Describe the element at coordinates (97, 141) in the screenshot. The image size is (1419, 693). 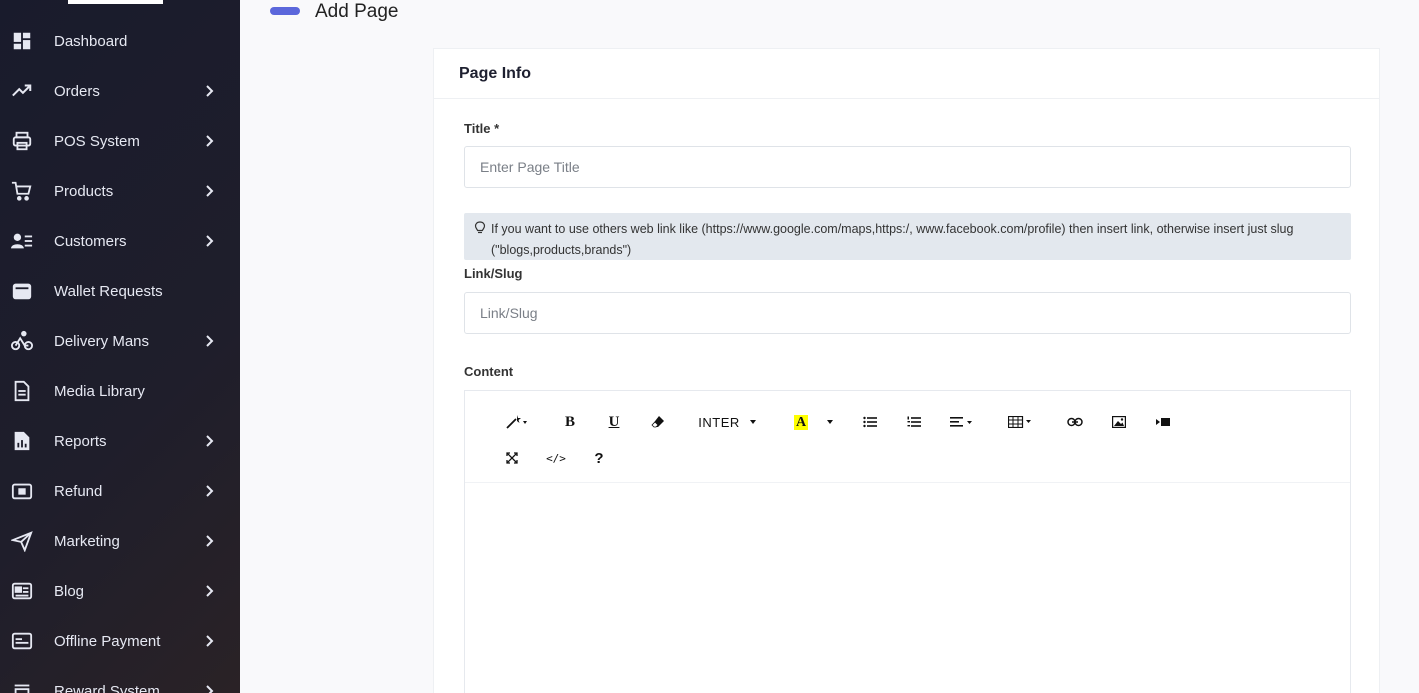
I see `sidebar-item-label: POS System` at that location.